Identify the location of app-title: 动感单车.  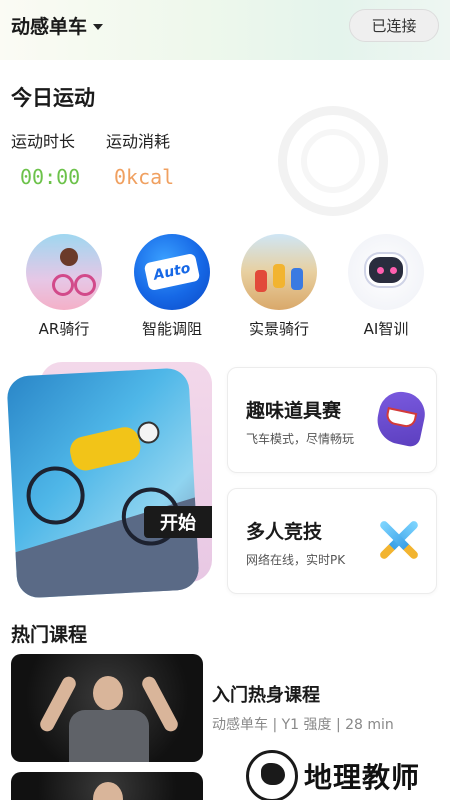
(49, 27).